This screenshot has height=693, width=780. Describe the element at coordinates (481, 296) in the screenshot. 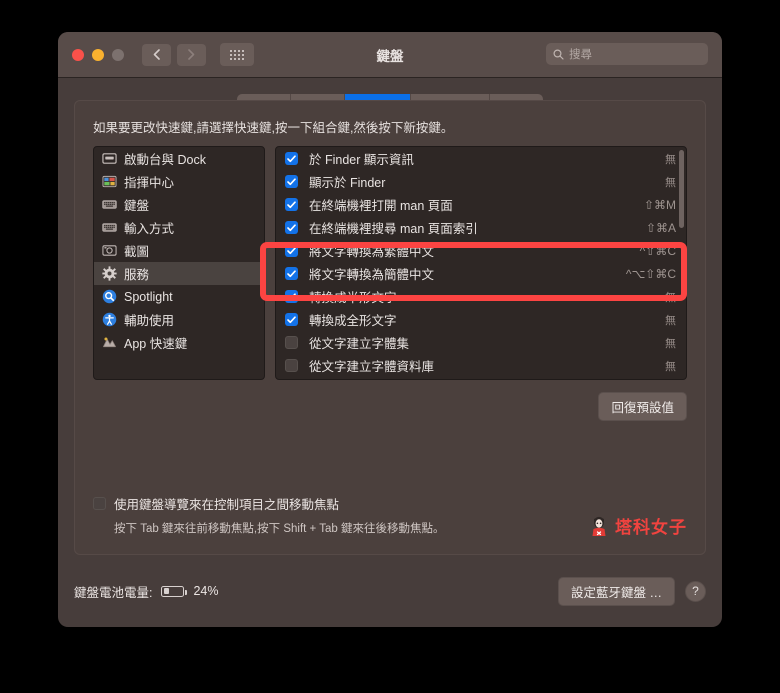

I see `shortcut-row: 轉換成半形文字 無` at that location.